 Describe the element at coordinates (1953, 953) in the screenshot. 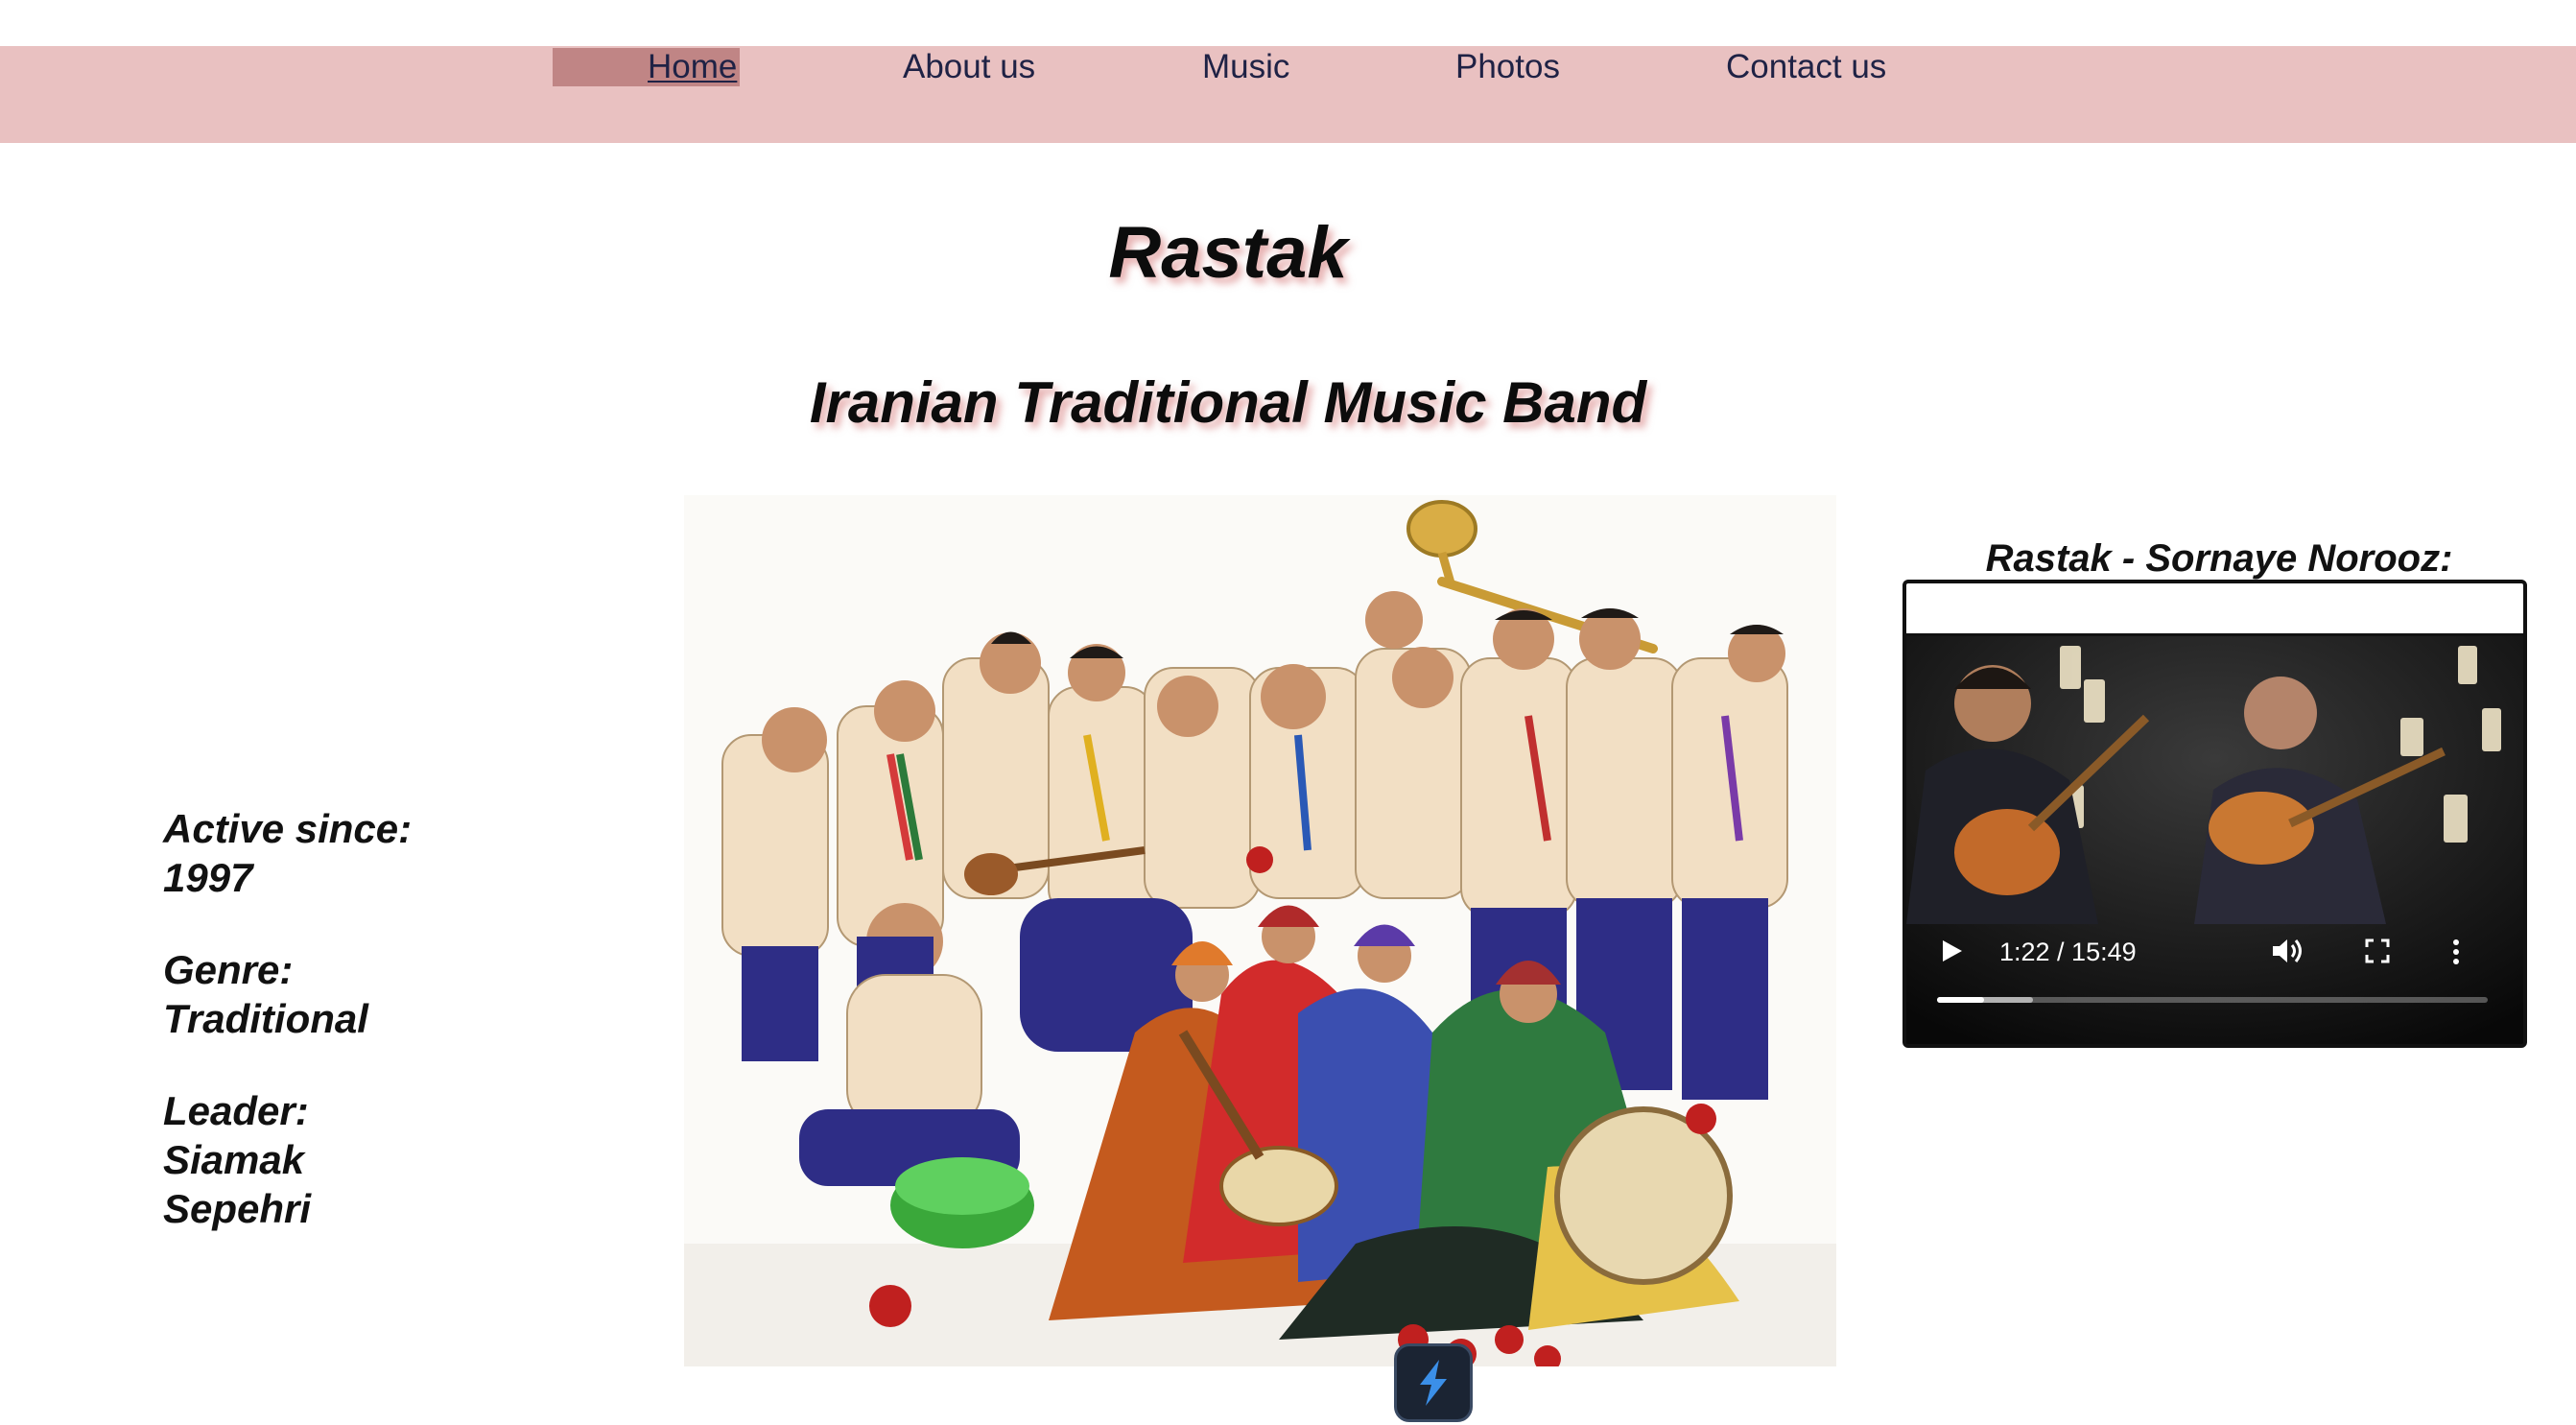

I see `play-icon` at that location.